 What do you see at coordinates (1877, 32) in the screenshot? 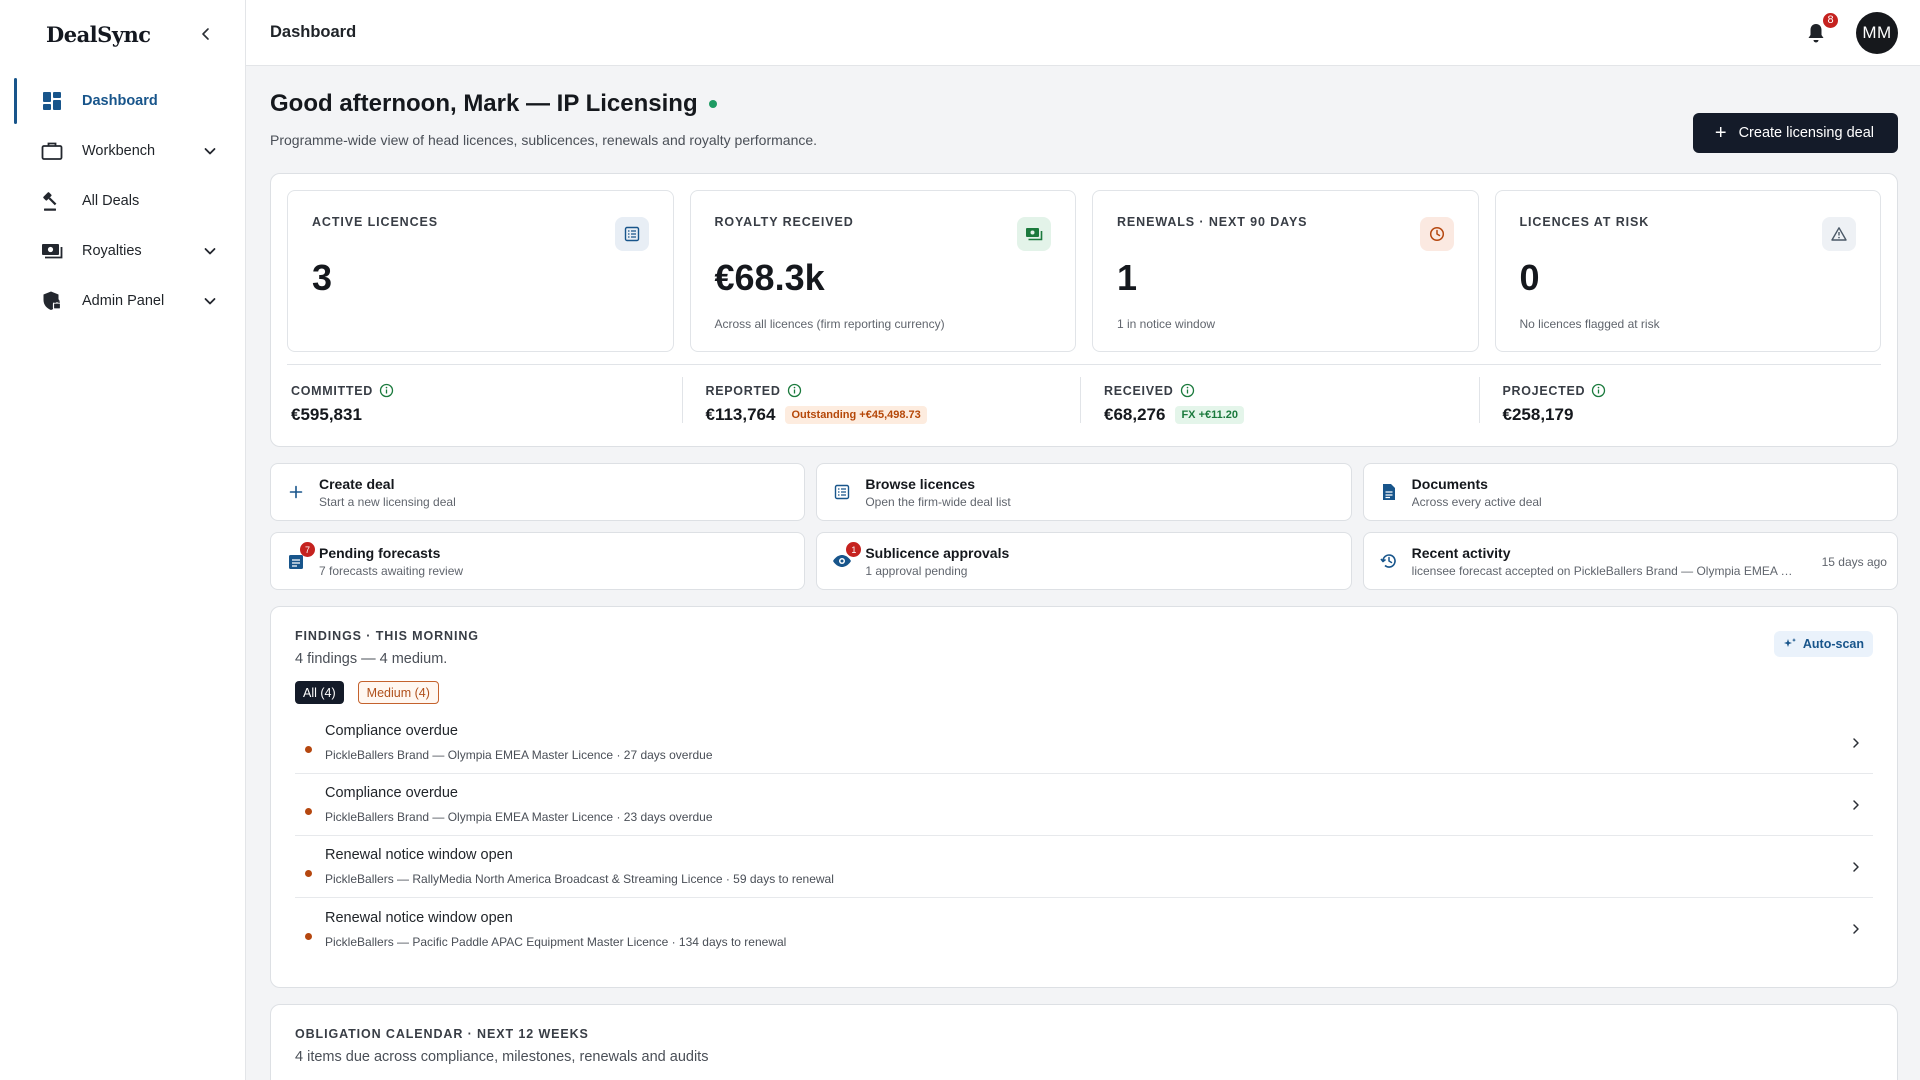
I see `avatar: MM` at bounding box center [1877, 32].